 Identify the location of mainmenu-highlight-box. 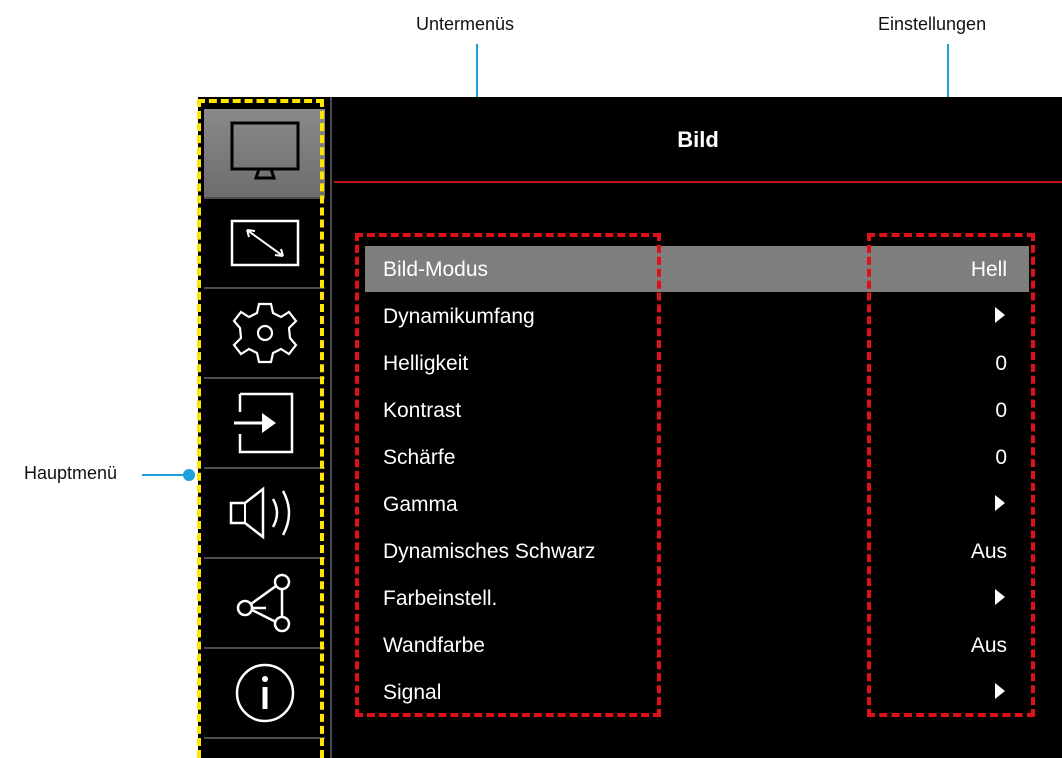
(260, 428).